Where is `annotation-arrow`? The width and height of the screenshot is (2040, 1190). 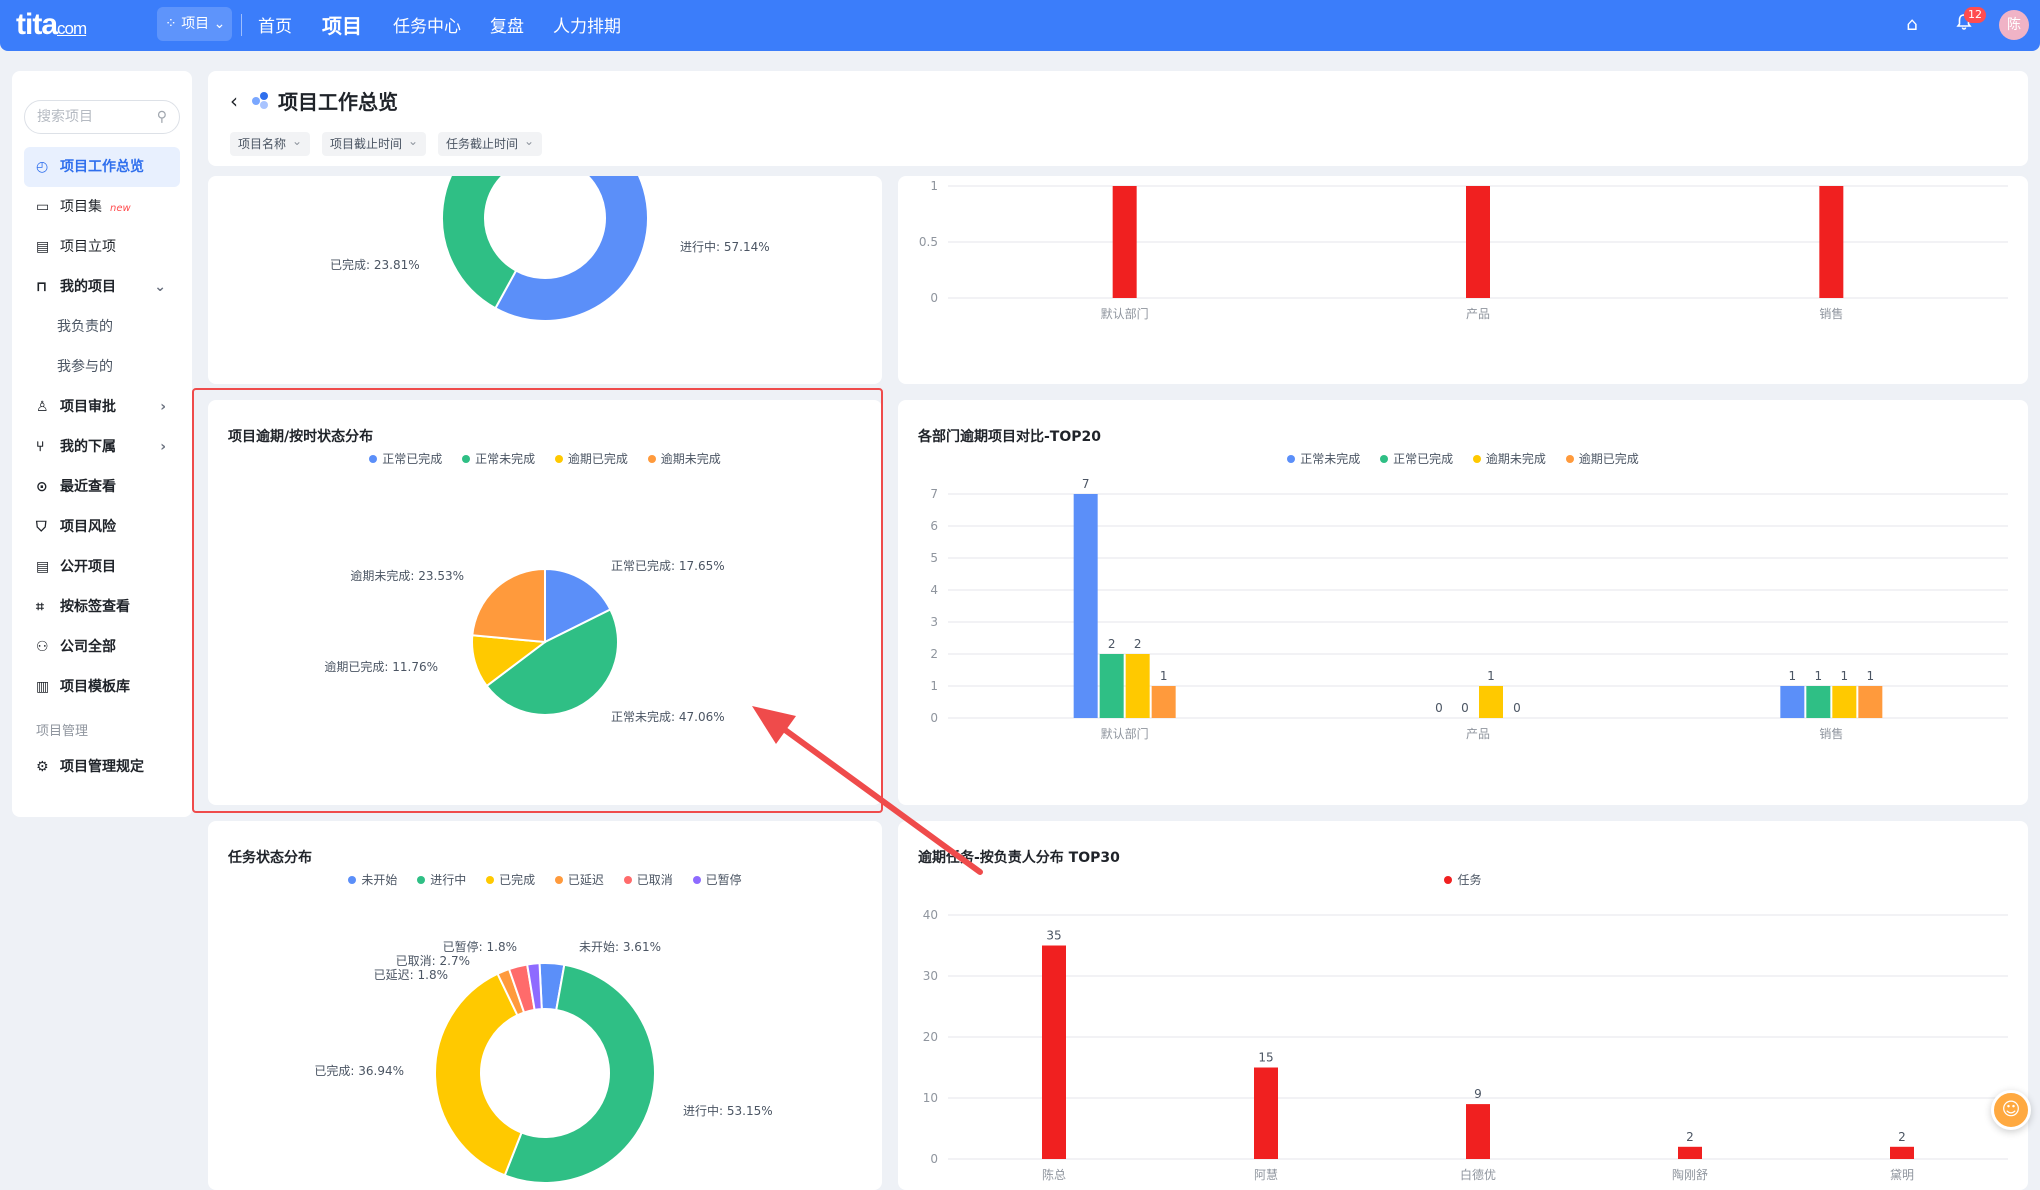
annotation-arrow is located at coordinates (867, 790).